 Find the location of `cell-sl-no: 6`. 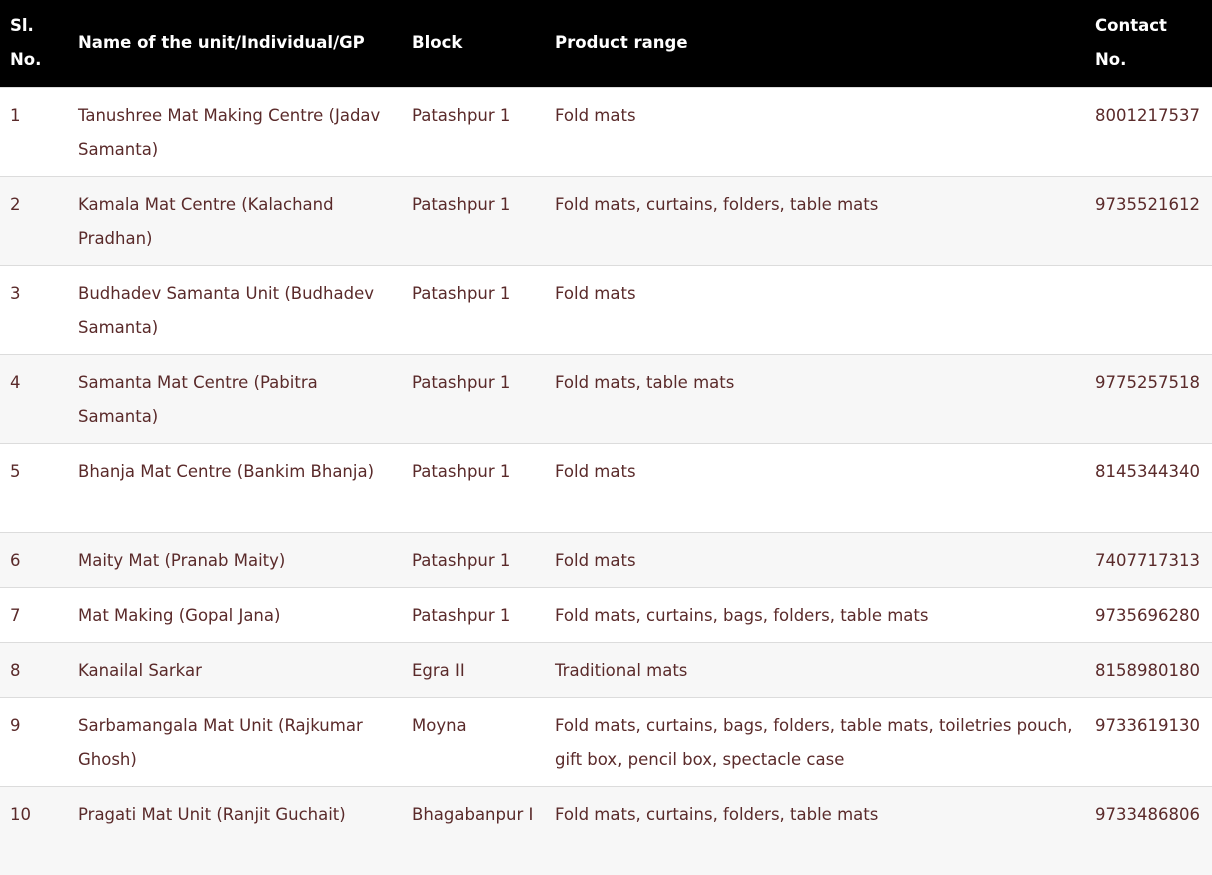

cell-sl-no: 6 is located at coordinates (15, 560).